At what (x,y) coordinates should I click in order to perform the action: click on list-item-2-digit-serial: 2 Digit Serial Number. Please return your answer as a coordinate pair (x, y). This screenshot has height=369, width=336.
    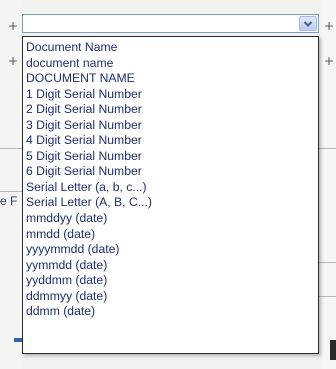
    Looking at the image, I should click on (170, 110).